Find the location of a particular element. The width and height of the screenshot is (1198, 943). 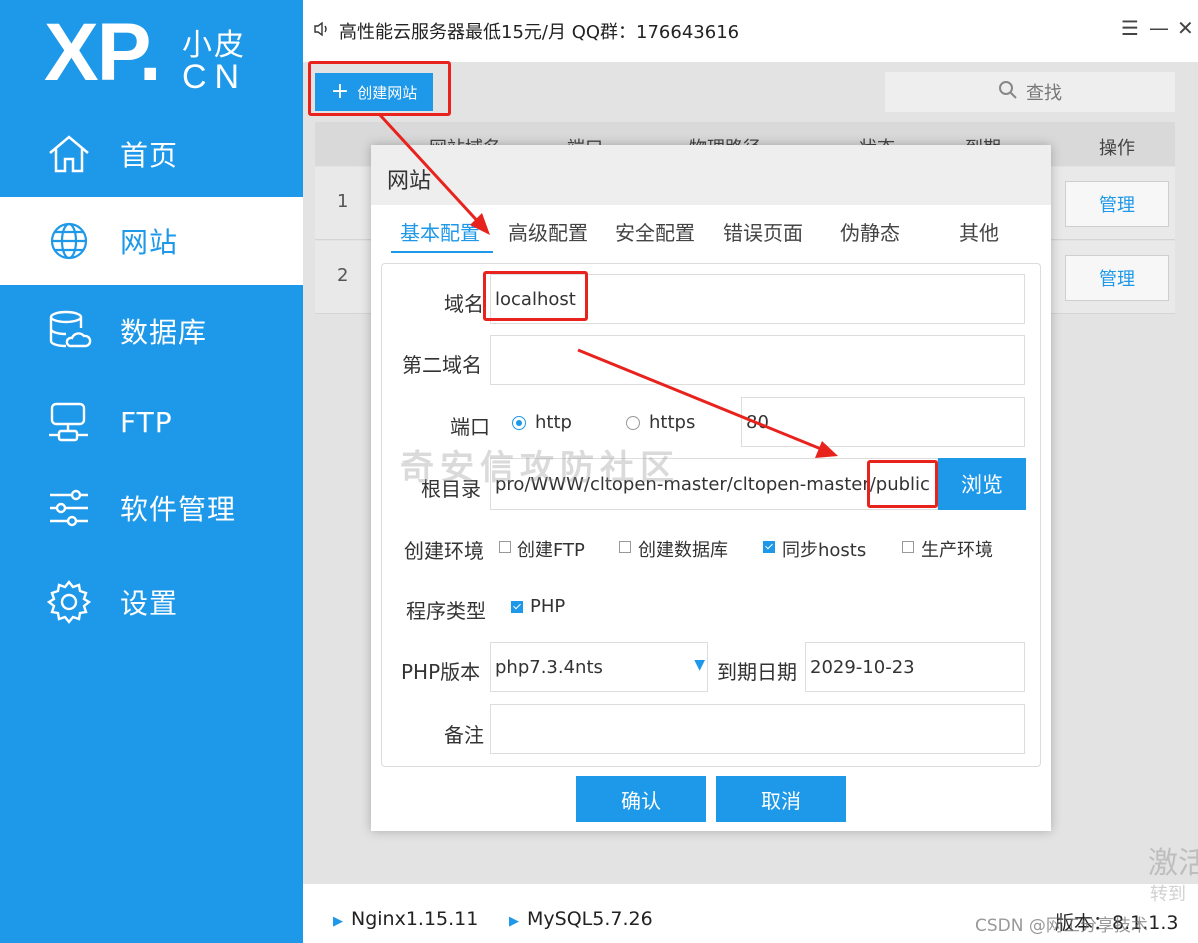

watermark-csdn: CSDN @网工分享技术 is located at coordinates (1061, 926).